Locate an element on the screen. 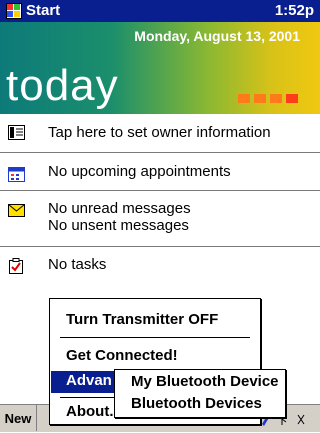 This screenshot has width=320, height=433. windows-logo-icon is located at coordinates (14, 11).